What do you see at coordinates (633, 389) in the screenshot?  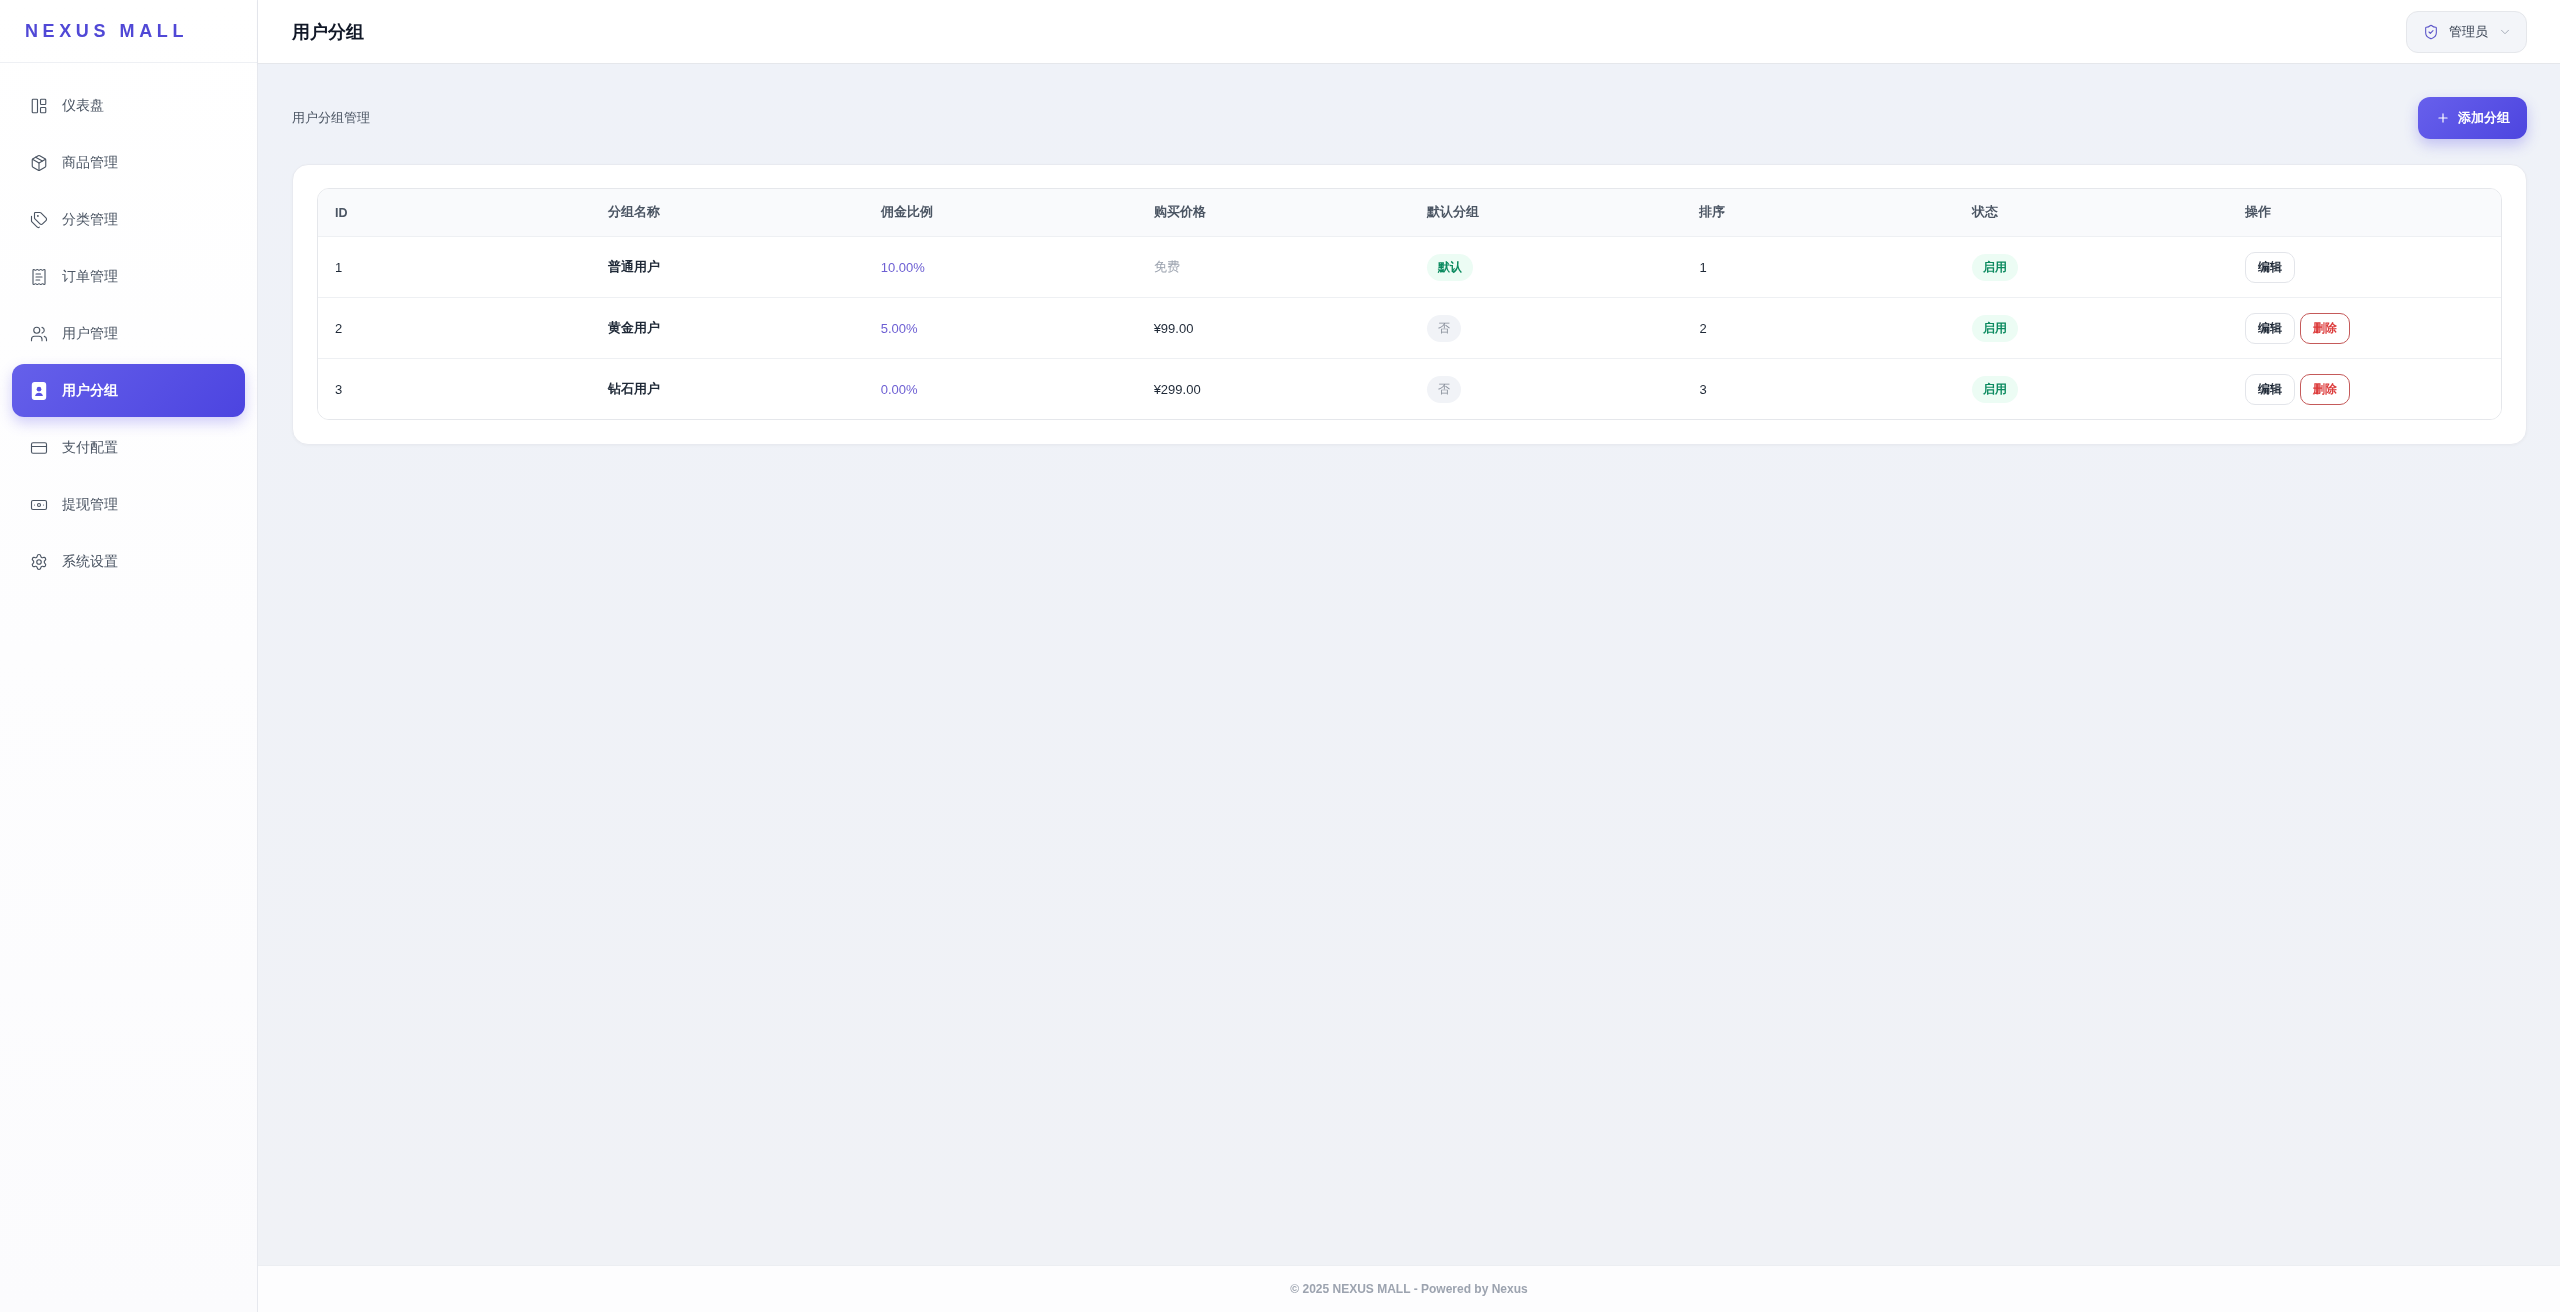 I see `group-name-cell-text: 钻石用户` at bounding box center [633, 389].